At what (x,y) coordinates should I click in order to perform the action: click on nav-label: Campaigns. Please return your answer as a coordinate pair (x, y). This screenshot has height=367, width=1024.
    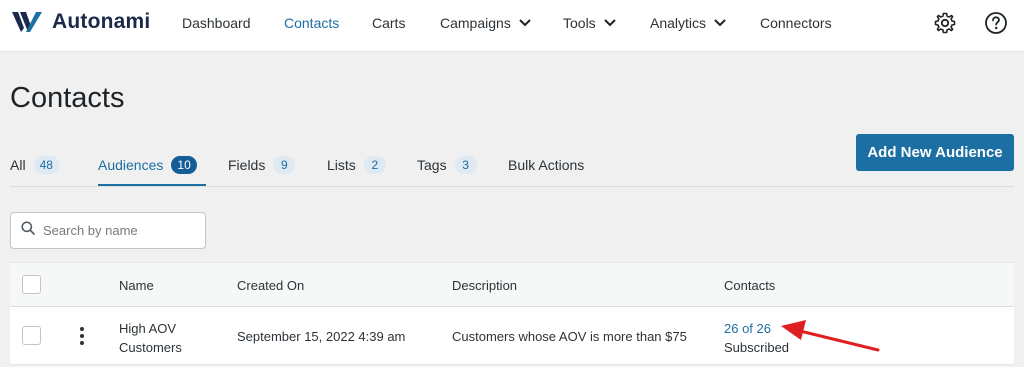
    Looking at the image, I should click on (475, 23).